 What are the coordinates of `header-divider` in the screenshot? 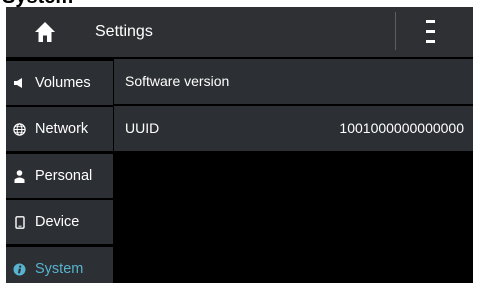 It's located at (395, 31).